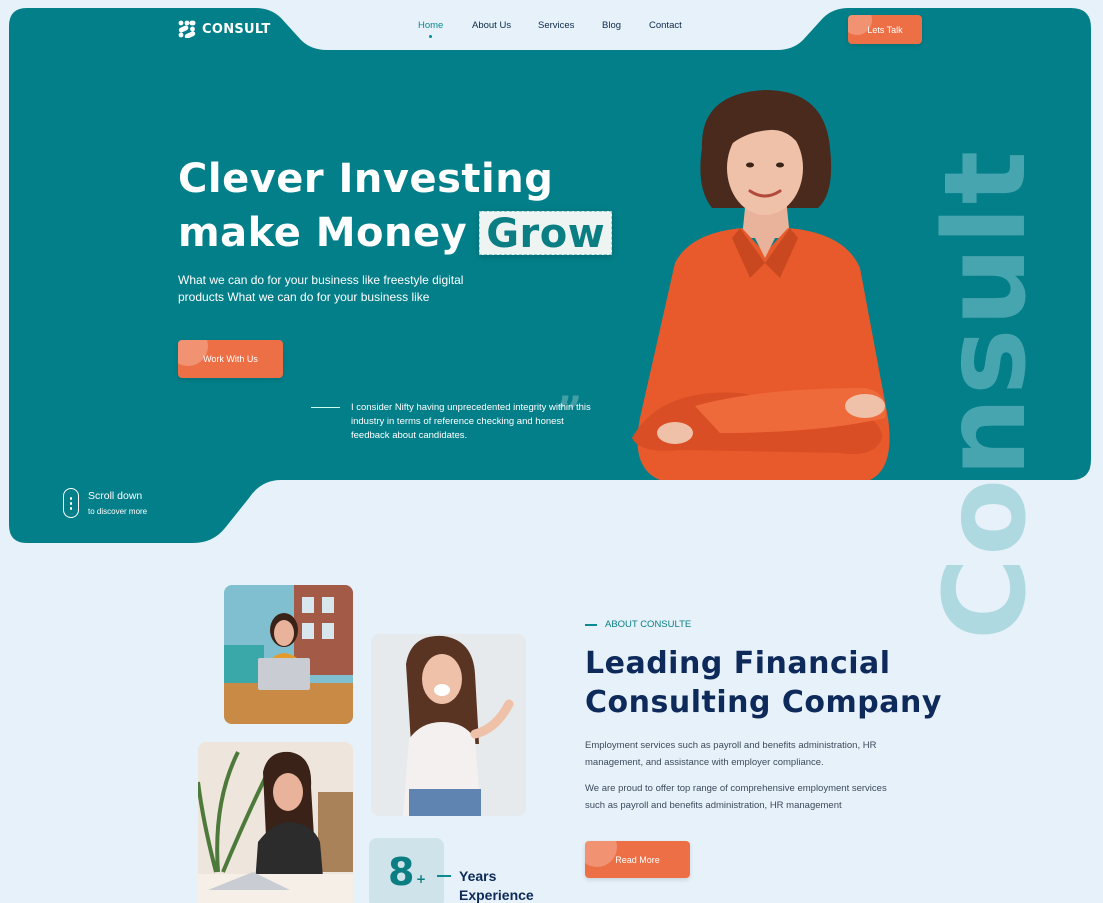  I want to click on about-photo-woman-laptop, so click(275, 822).